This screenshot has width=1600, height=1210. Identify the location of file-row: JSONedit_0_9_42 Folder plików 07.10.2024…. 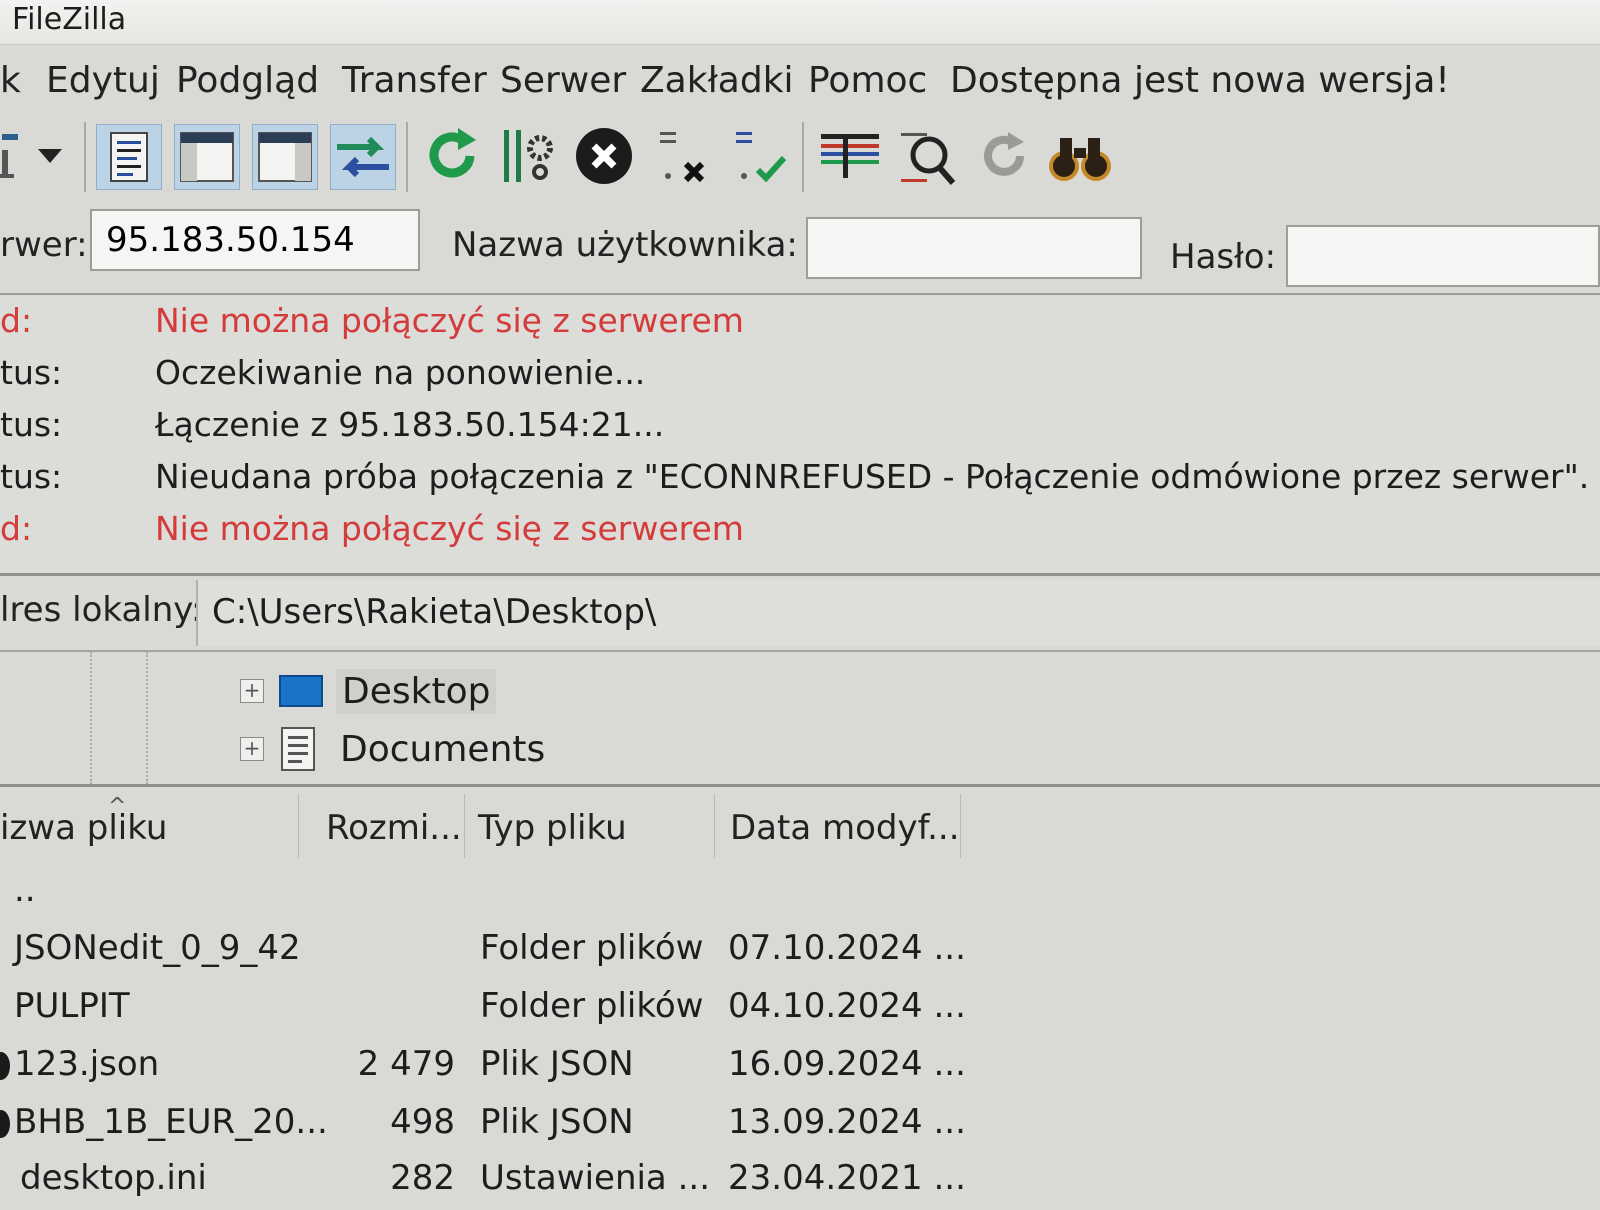
(800, 951).